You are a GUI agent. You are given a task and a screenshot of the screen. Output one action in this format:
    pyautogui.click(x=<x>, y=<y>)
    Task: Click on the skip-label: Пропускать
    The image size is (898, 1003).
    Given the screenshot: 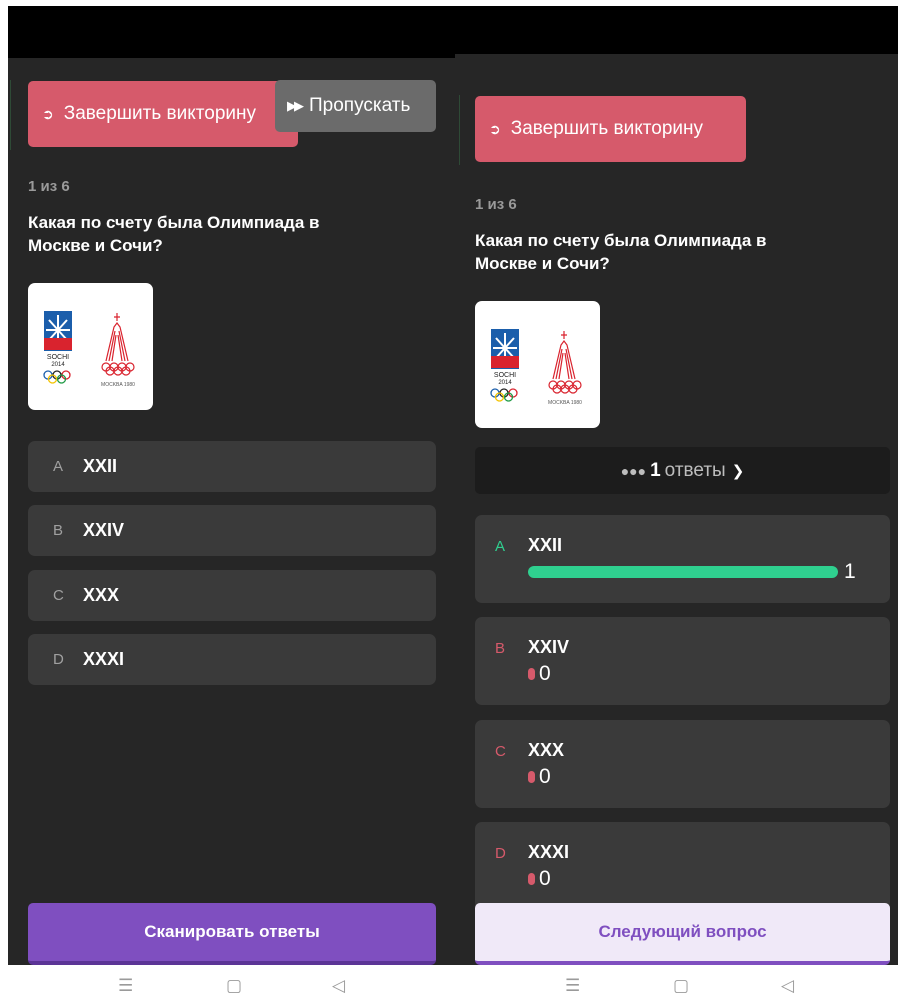 What is the action you would take?
    pyautogui.click(x=360, y=105)
    